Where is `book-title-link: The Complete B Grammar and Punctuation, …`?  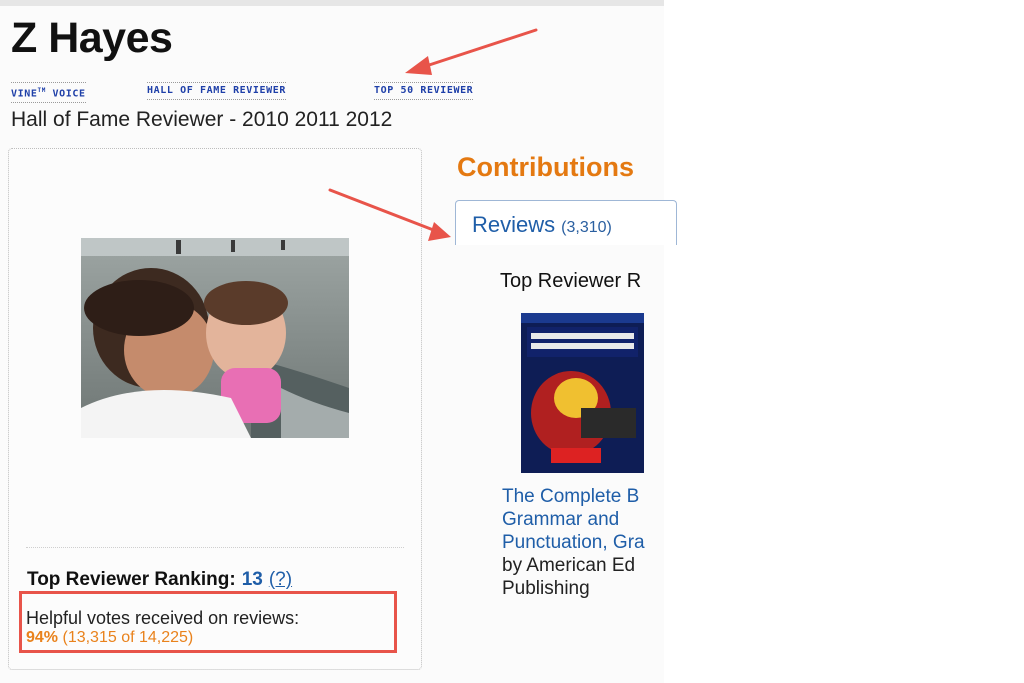
book-title-link: The Complete B Grammar and Punctuation, … is located at coordinates (573, 519).